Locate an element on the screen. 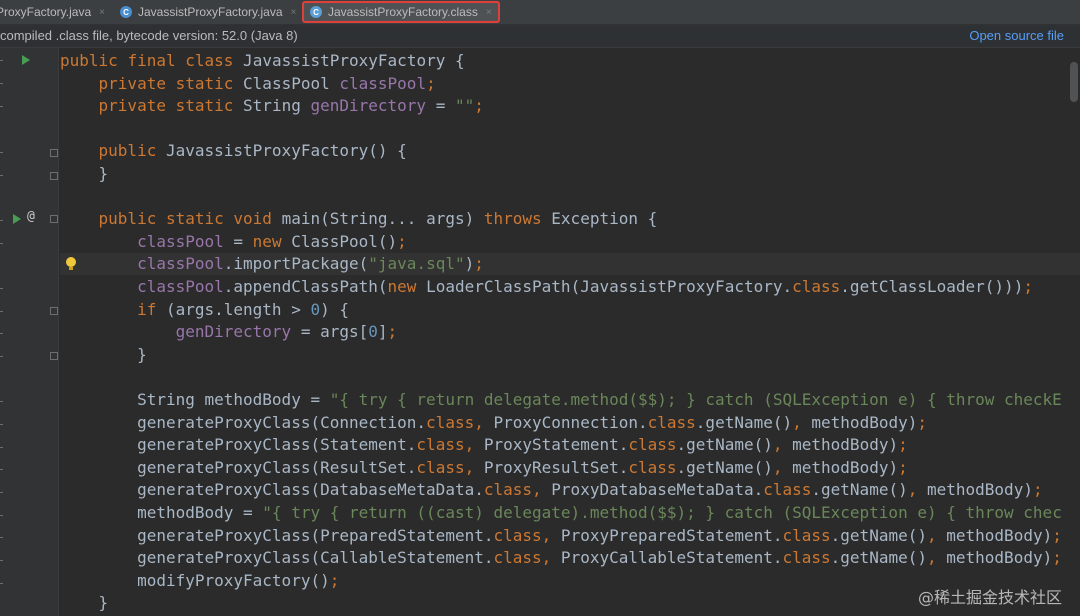 The image size is (1080, 616). code-line: classPool = new ClassPool(); is located at coordinates (233, 242).